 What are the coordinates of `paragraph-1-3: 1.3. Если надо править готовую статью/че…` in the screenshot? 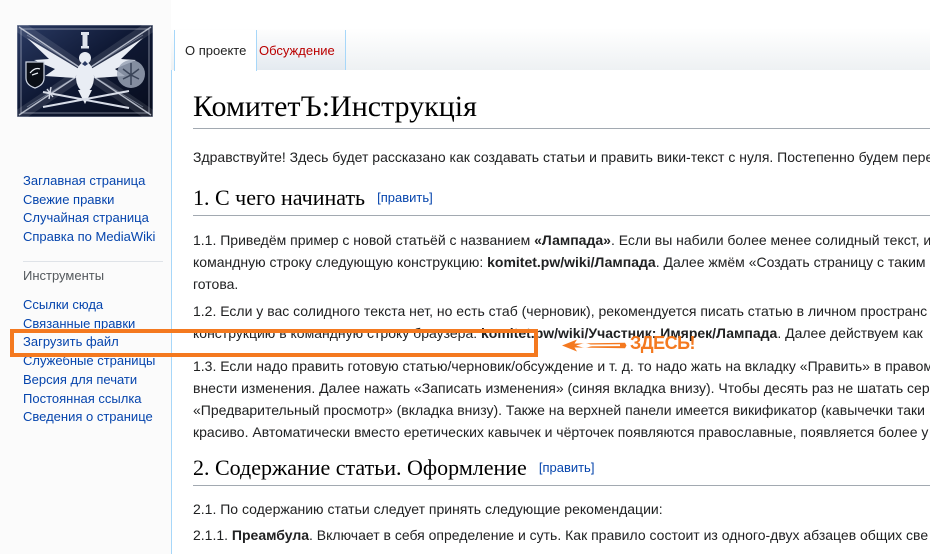 It's located at (561, 399).